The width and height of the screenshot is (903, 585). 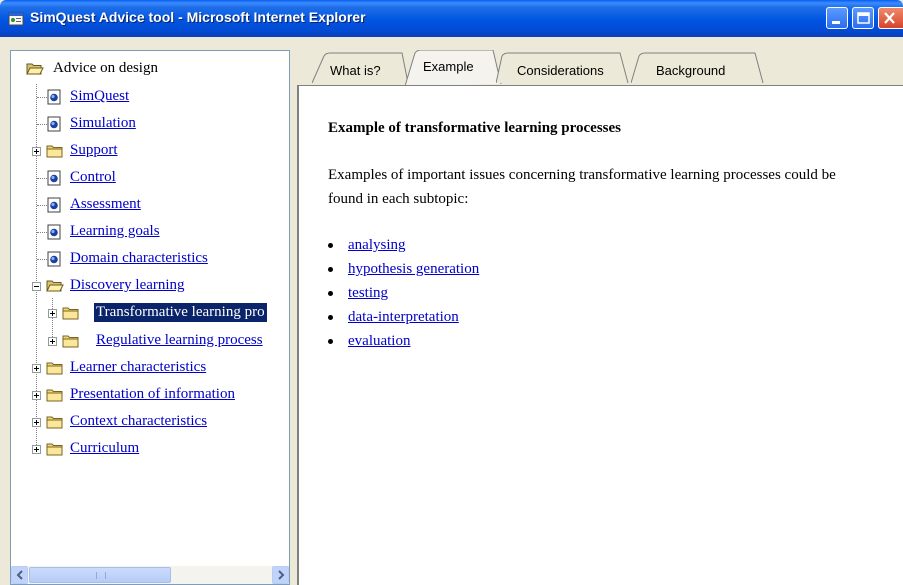 What do you see at coordinates (138, 421) in the screenshot?
I see `tree-item-context-characteristics: Context characteristics` at bounding box center [138, 421].